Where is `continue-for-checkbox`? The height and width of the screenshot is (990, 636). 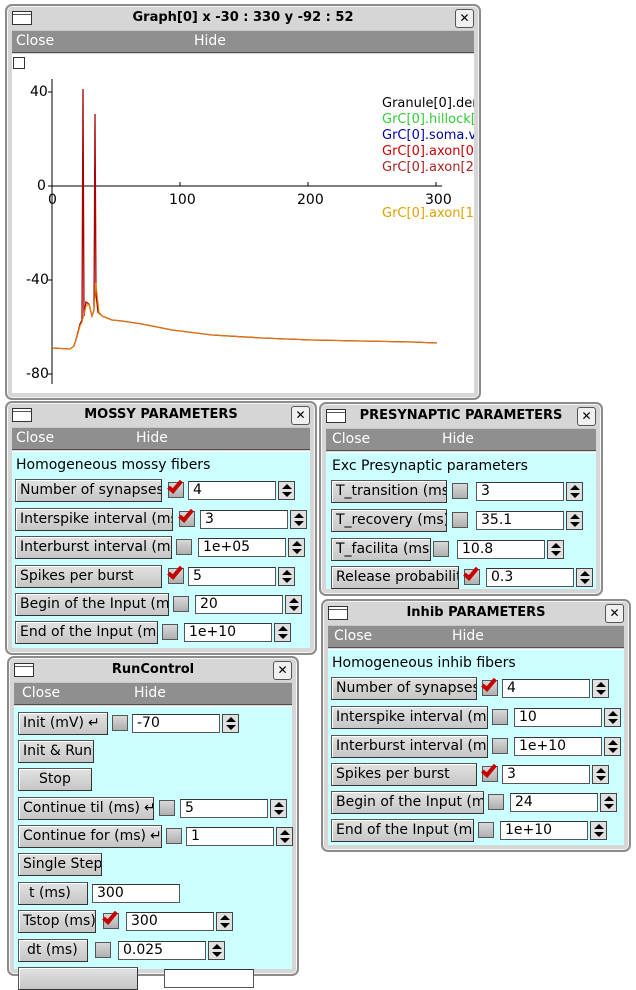 continue-for-checkbox is located at coordinates (174, 836).